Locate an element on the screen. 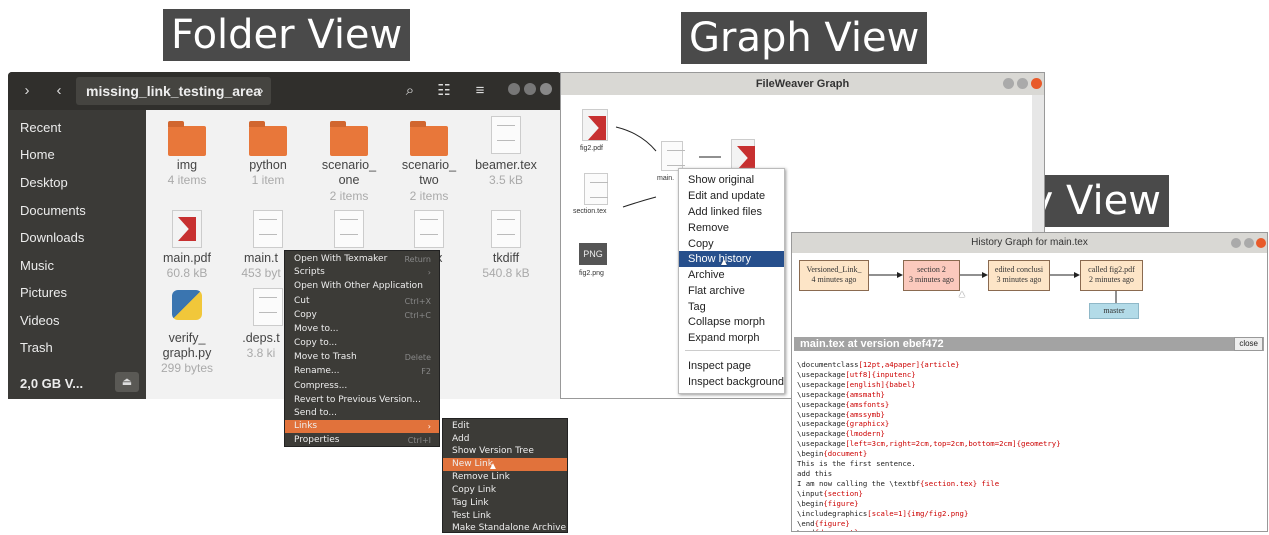 This screenshot has width=1269, height=535. menu-item-copy: Copy is located at coordinates (731, 244).